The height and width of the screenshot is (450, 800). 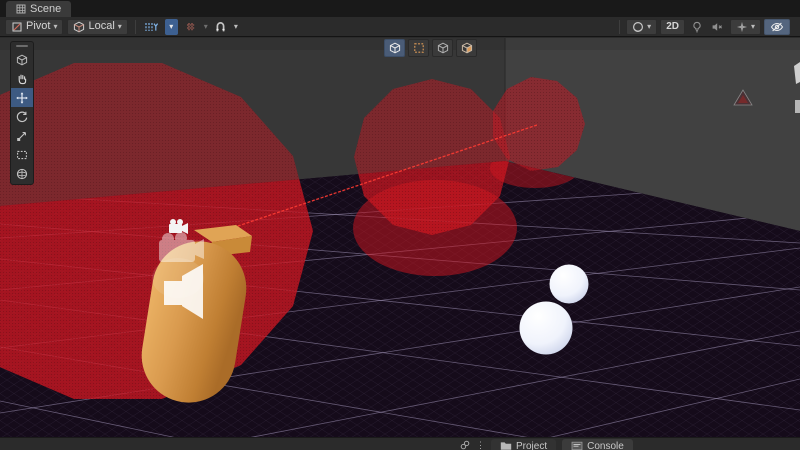 I want to click on toggle-material, so click(x=466, y=48).